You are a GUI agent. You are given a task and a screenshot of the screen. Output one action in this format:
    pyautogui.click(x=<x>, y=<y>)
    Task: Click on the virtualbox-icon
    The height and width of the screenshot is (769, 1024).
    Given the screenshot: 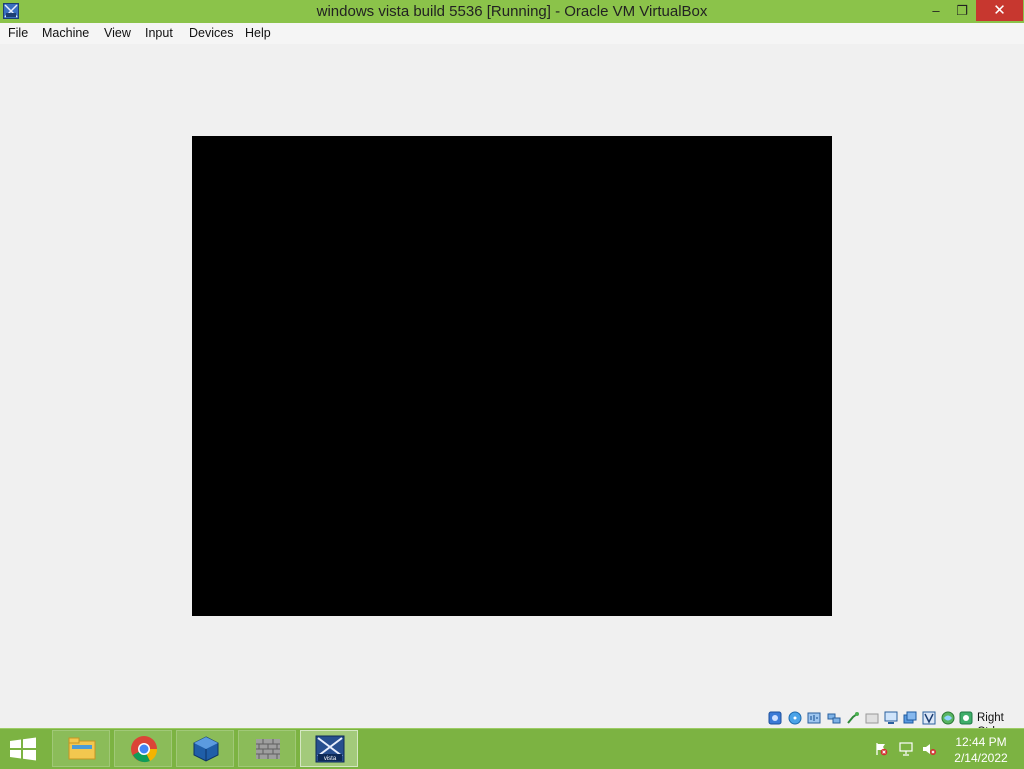 What is the action you would take?
    pyautogui.click(x=206, y=749)
    